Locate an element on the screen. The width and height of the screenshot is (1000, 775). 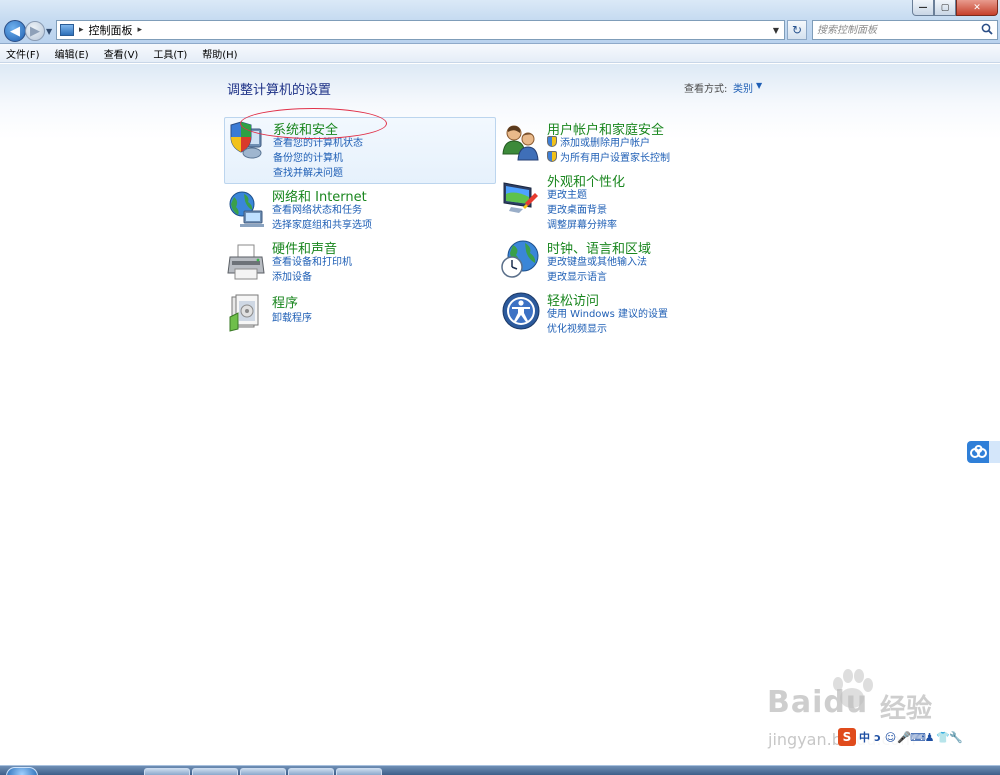
category-user-accounts: 用户帐户和家庭安全 添加或删除用户帐户 为所有用户设置家长控制 is located at coordinates (635, 144).